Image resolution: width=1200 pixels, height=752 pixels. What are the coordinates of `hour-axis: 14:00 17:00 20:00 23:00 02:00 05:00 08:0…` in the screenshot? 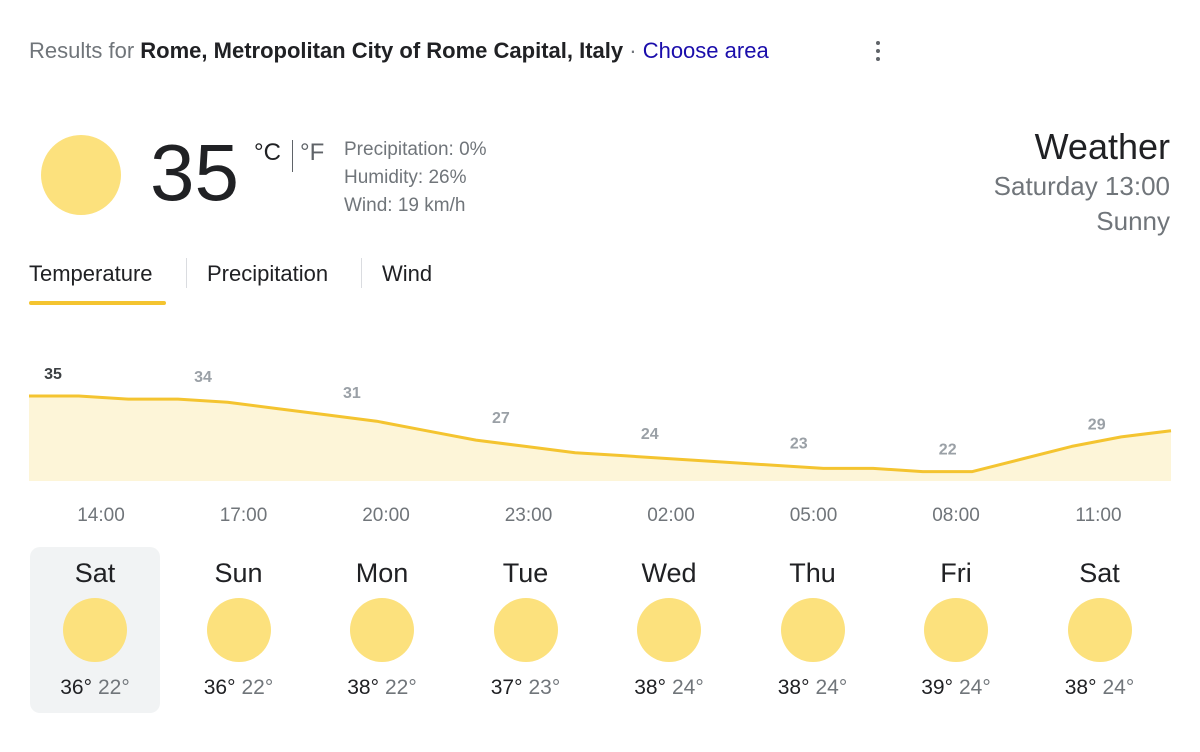 It's located at (600, 517).